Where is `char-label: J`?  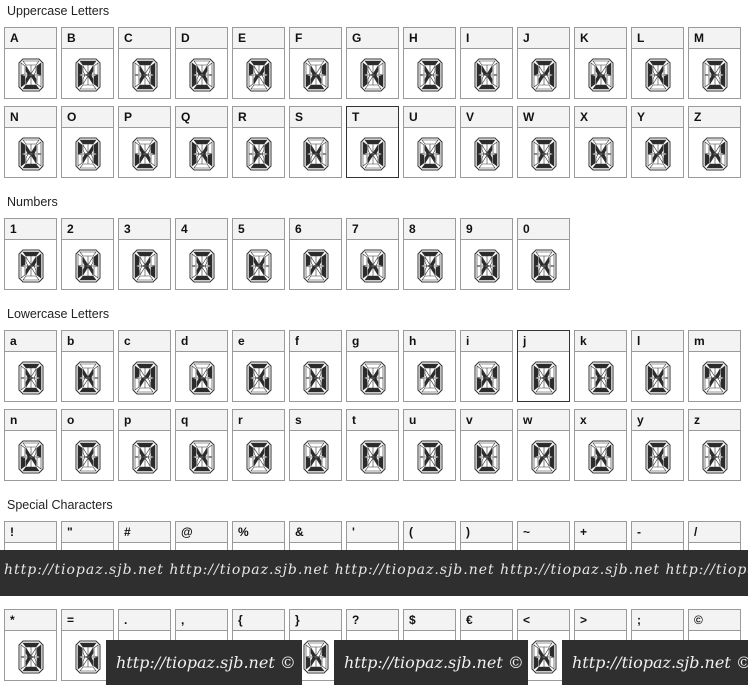
char-label: J is located at coordinates (543, 38).